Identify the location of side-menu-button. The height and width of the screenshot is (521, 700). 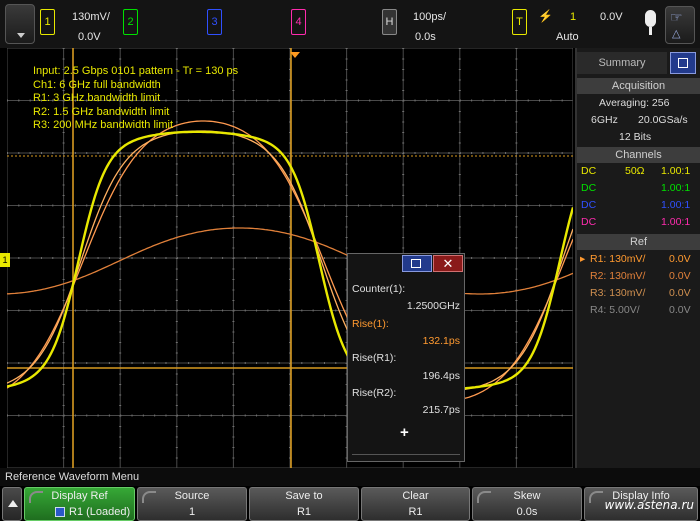
(683, 63).